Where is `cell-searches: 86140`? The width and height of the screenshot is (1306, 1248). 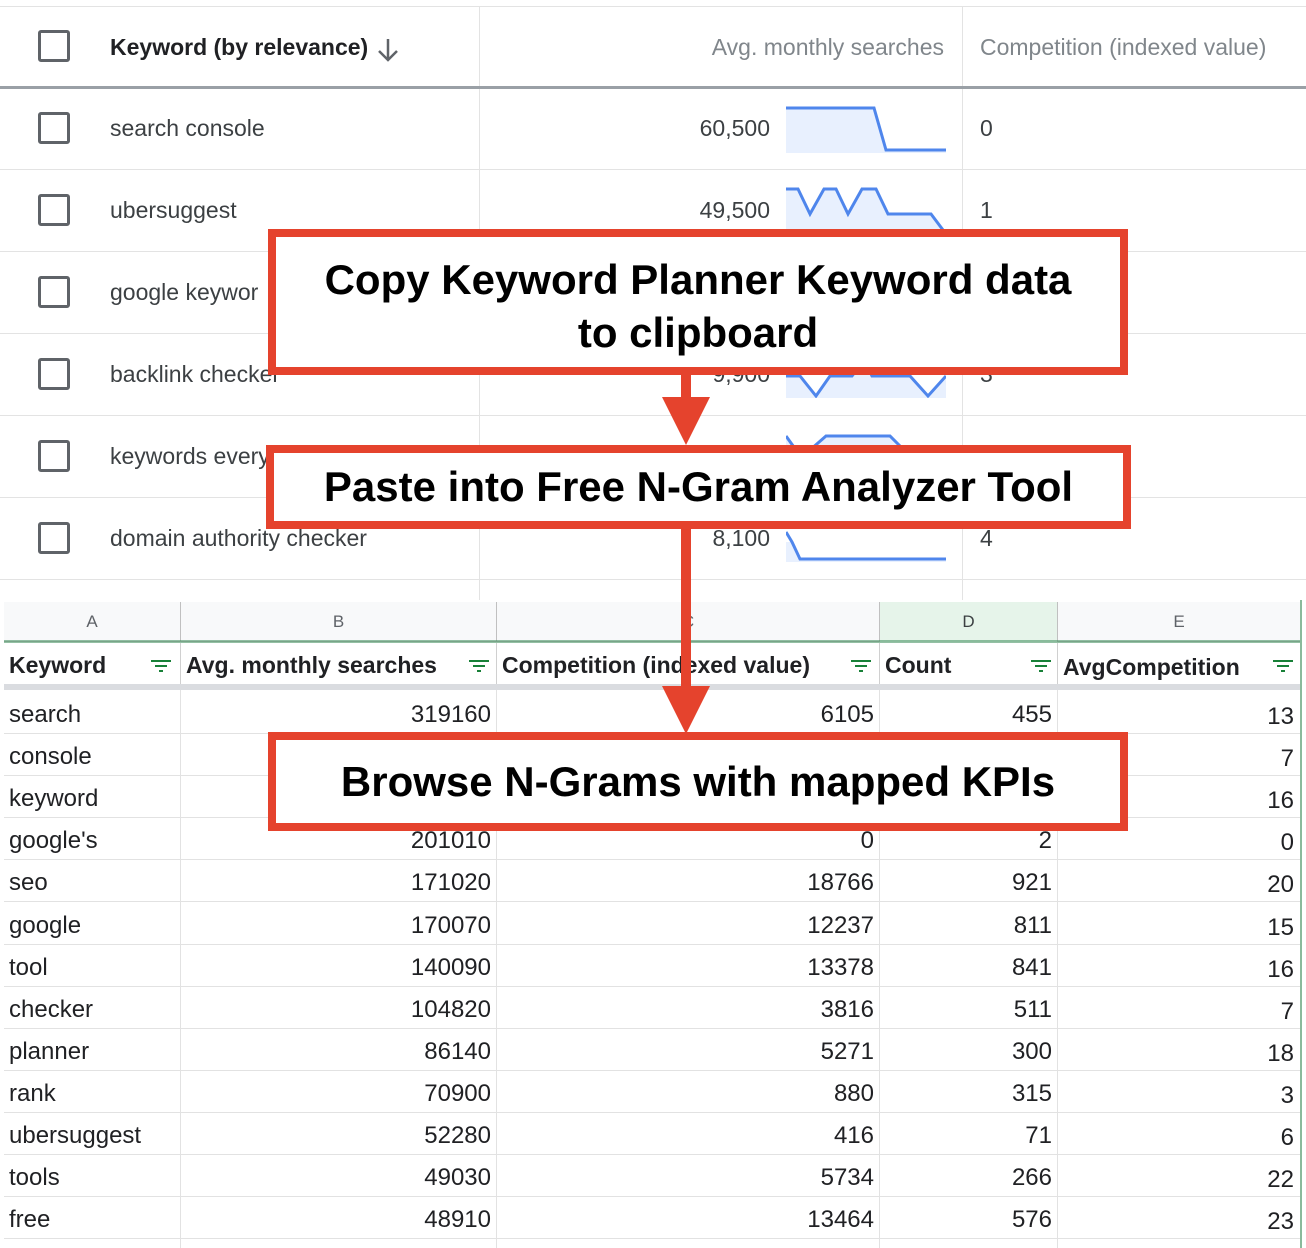
cell-searches: 86140 is located at coordinates (339, 1050).